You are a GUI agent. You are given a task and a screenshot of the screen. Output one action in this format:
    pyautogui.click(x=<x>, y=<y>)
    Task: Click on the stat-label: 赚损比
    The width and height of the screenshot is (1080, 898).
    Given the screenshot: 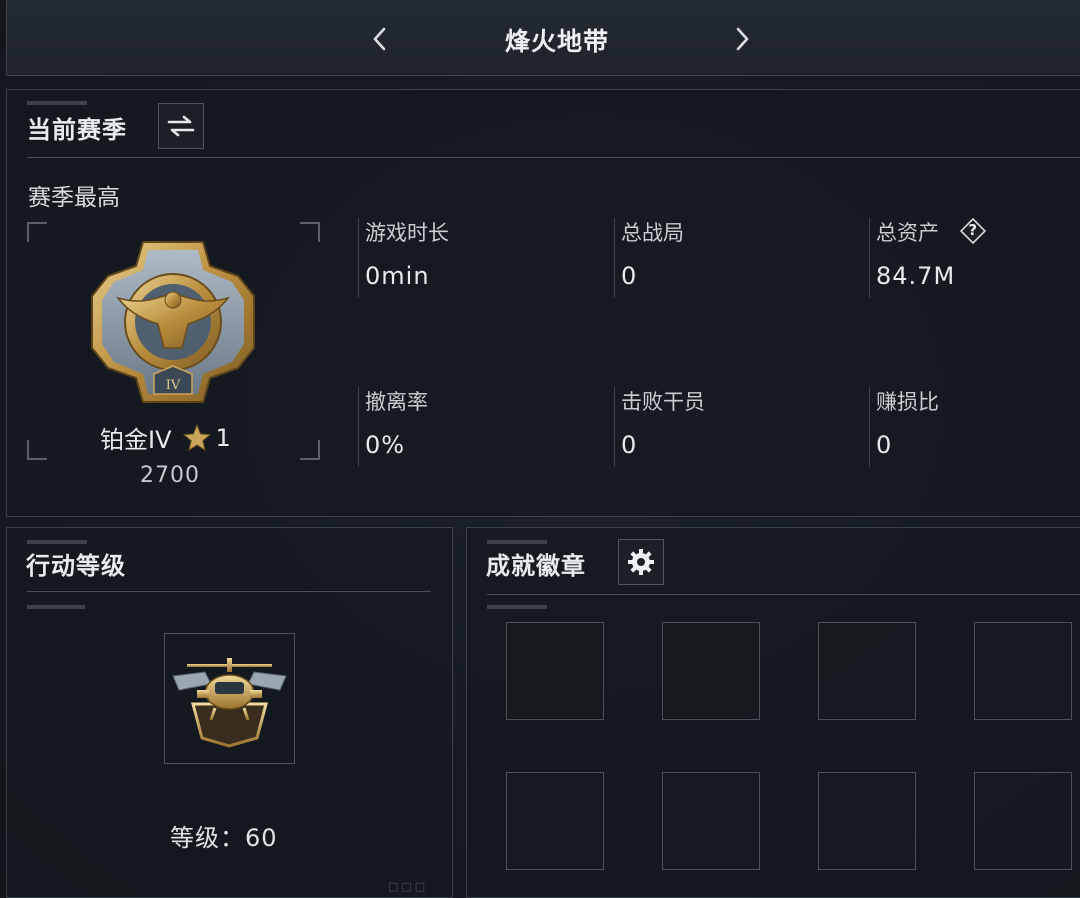 What is the action you would take?
    pyautogui.click(x=907, y=402)
    